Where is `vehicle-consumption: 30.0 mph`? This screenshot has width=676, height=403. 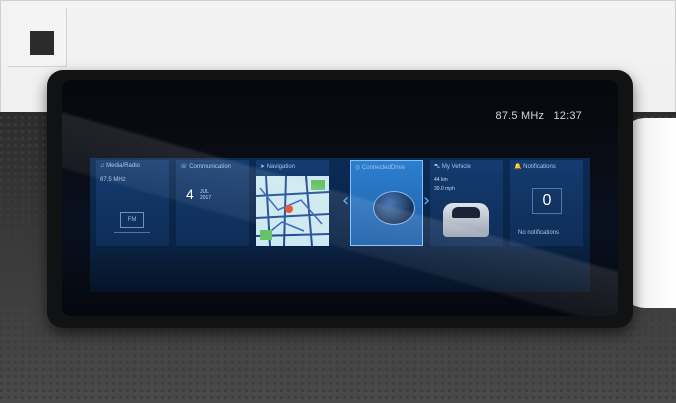
vehicle-consumption: 30.0 mph is located at coordinates (444, 189).